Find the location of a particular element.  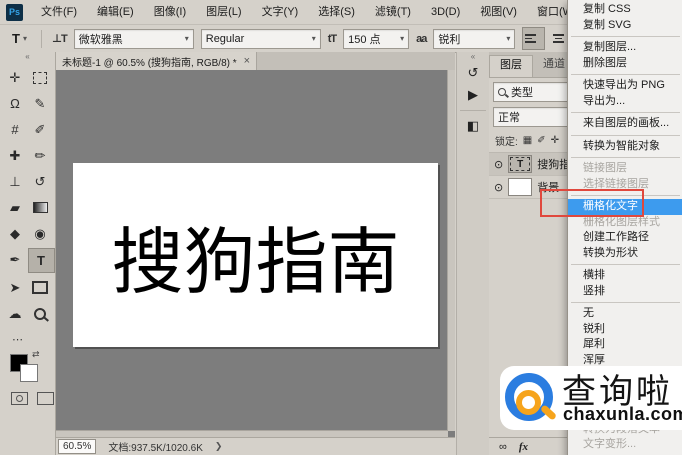

vertical-scrollbar is located at coordinates (451, 250).